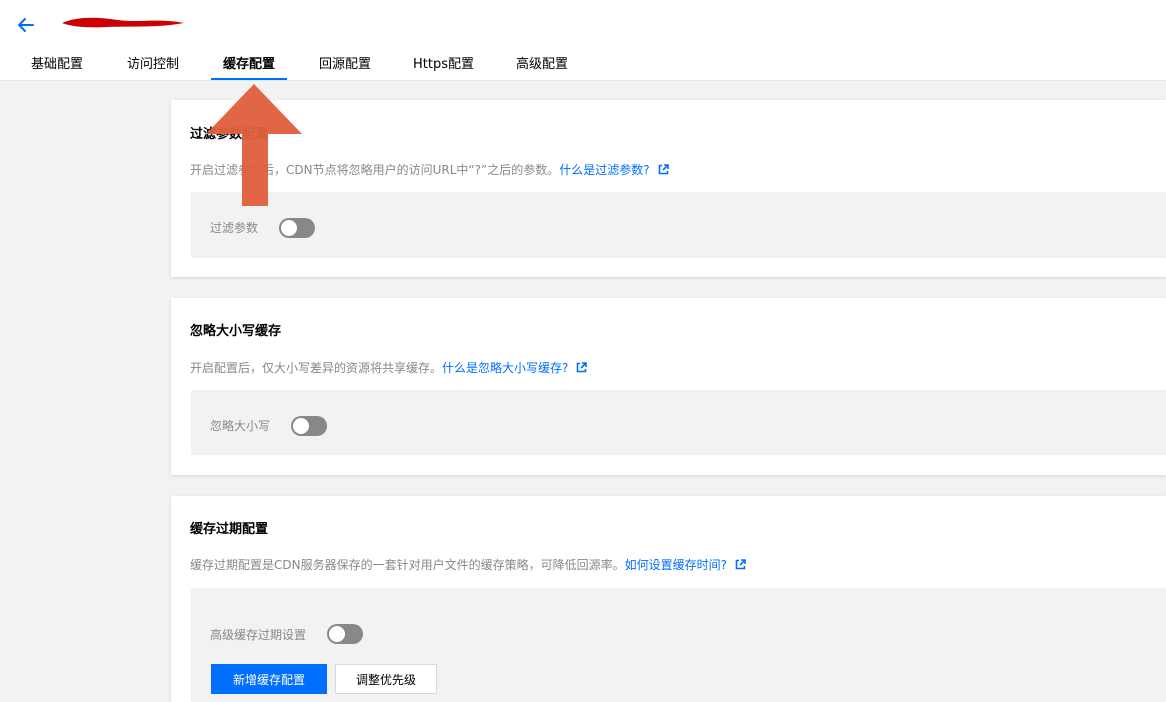  Describe the element at coordinates (236, 331) in the screenshot. I see `ignore-case-title: 忽略大小写缓存` at that location.